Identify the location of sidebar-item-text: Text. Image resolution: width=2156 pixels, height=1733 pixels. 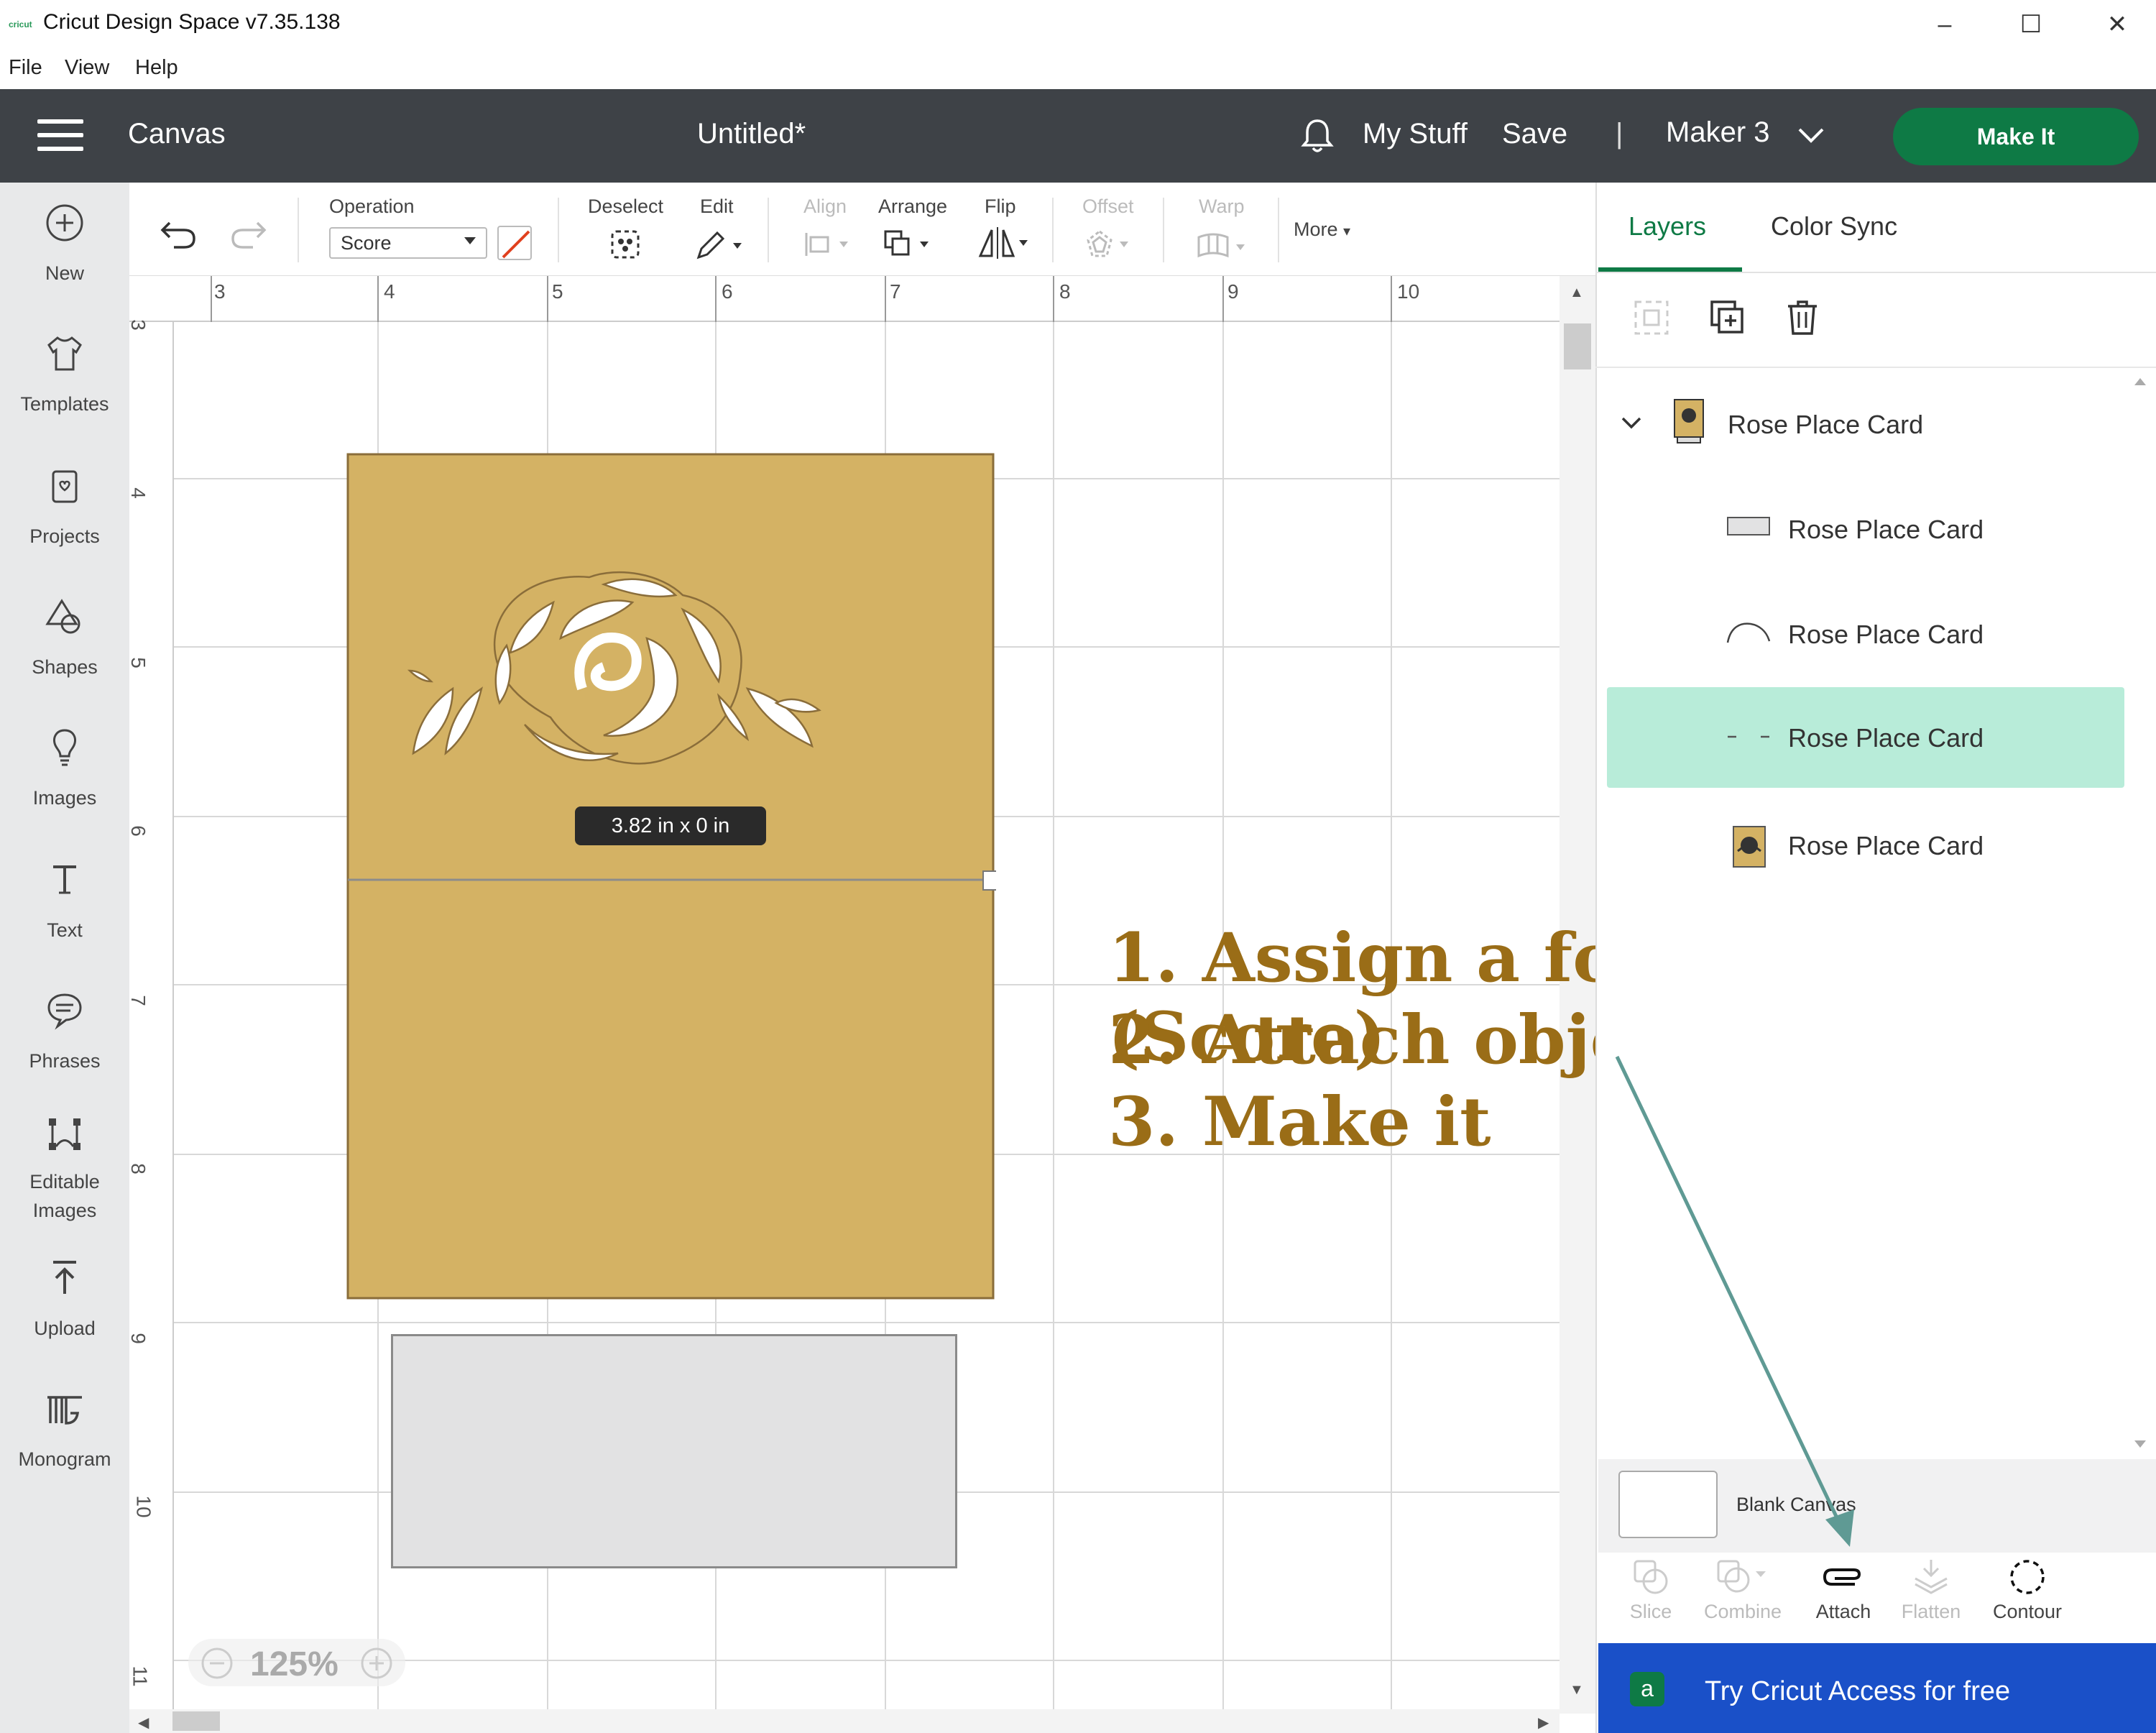
(64, 919).